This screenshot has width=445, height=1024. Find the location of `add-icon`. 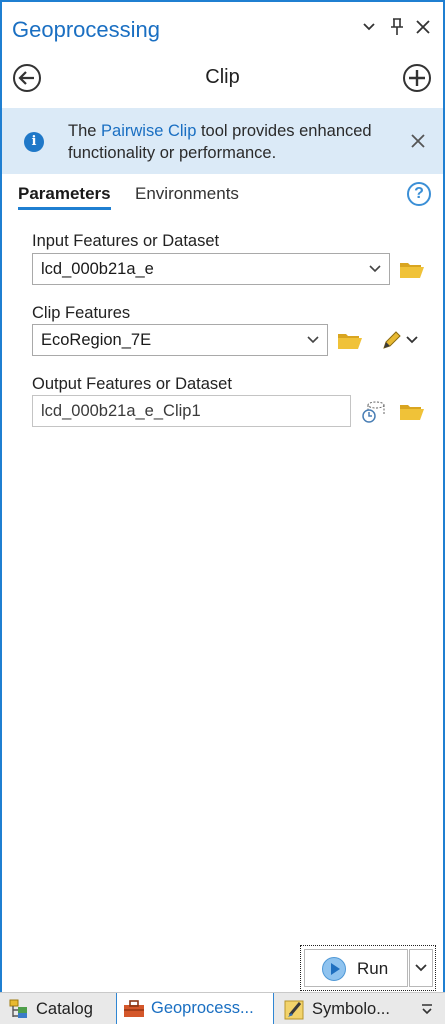

add-icon is located at coordinates (417, 78).